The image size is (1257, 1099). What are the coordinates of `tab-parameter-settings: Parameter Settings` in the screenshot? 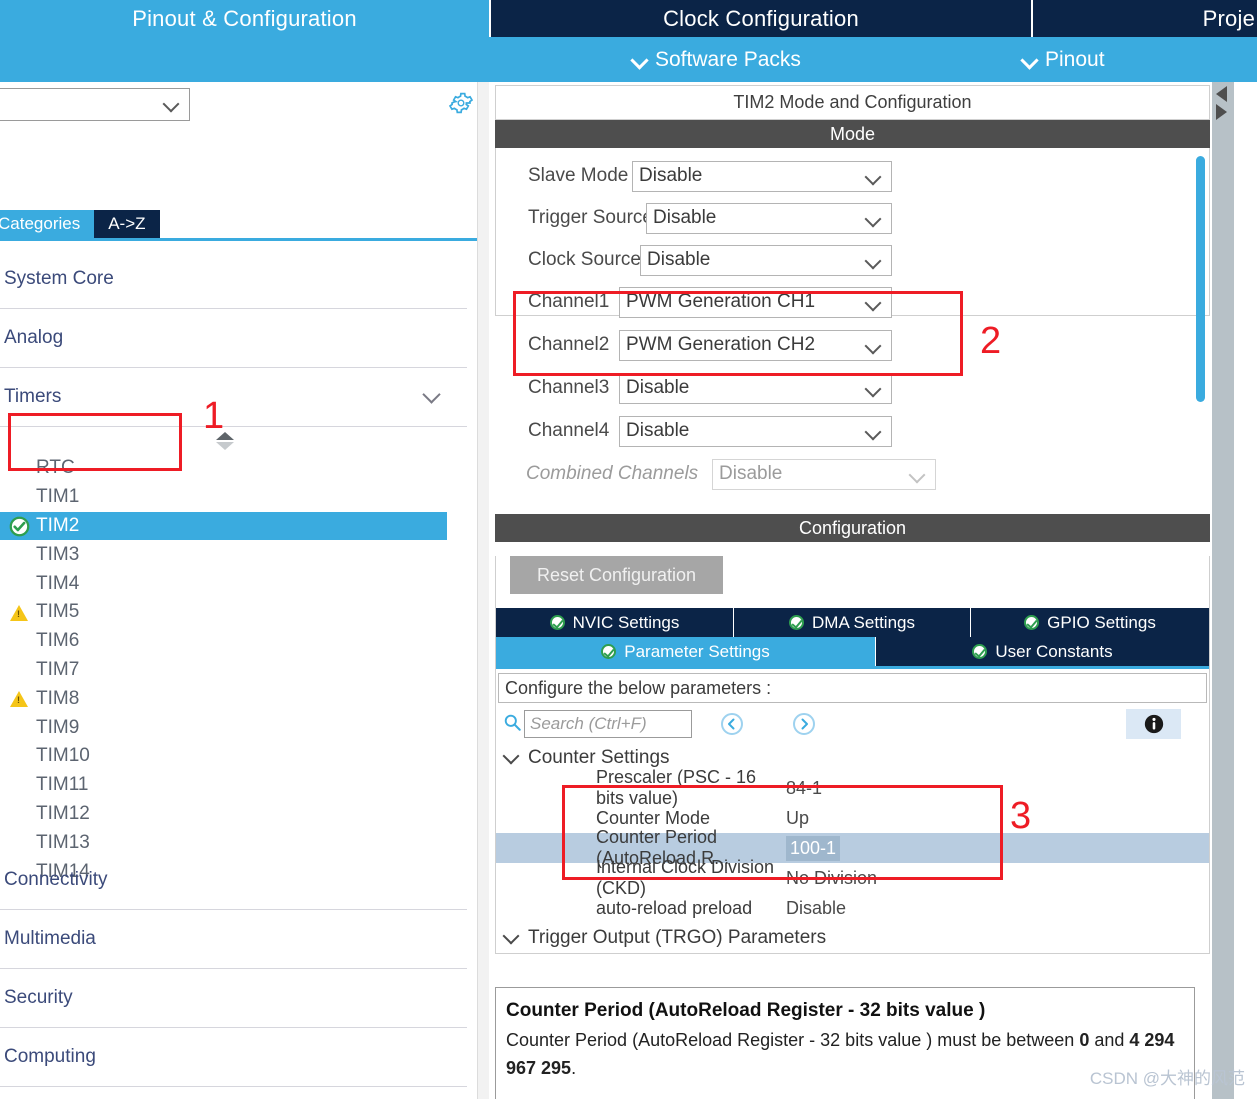 It's located at (686, 651).